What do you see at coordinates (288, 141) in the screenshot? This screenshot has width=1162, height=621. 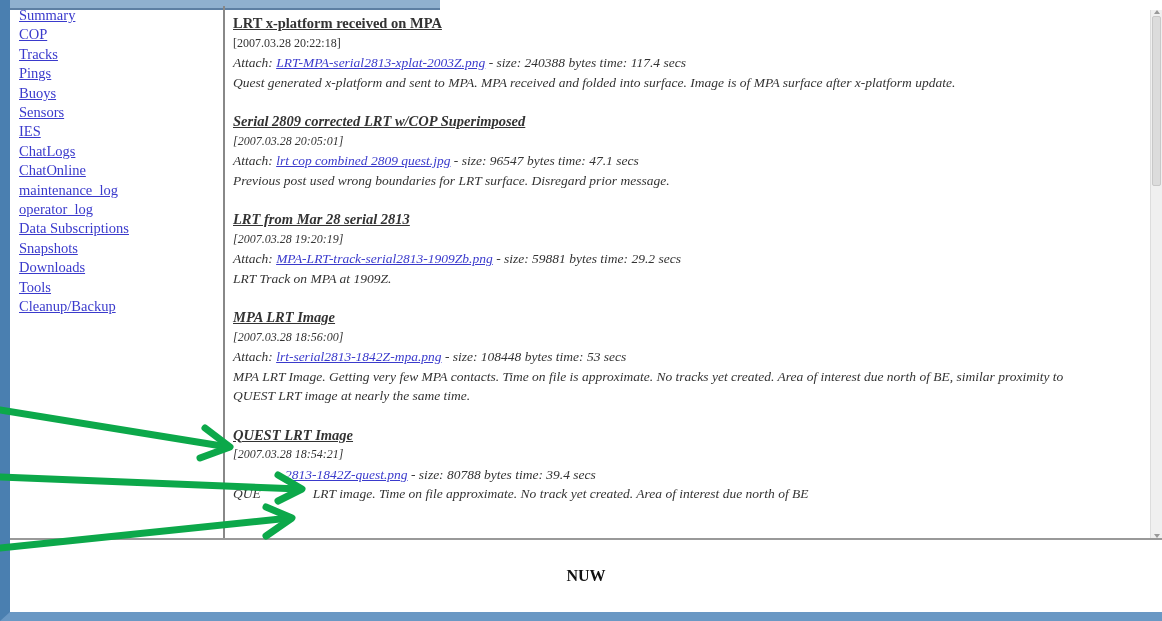 I see `timestamp: [2007.03.28 20:05:01]` at bounding box center [288, 141].